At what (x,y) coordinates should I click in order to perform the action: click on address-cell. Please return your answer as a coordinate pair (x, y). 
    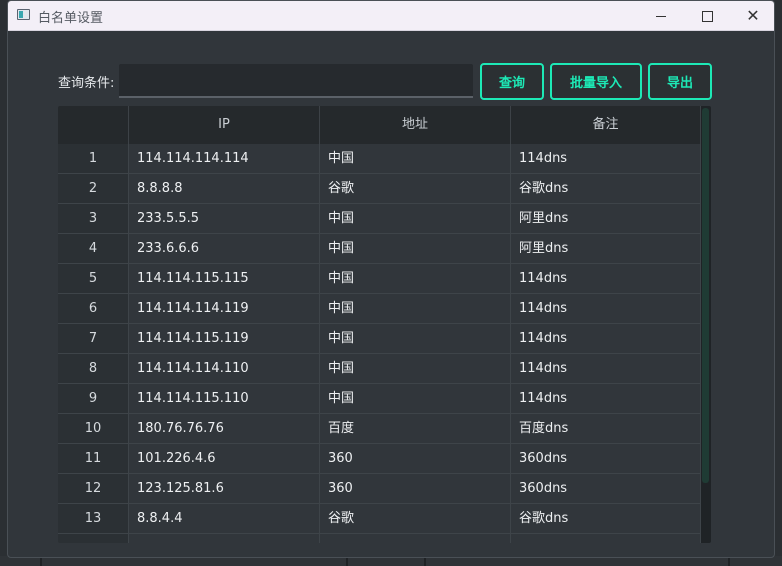
    Looking at the image, I should click on (415, 538).